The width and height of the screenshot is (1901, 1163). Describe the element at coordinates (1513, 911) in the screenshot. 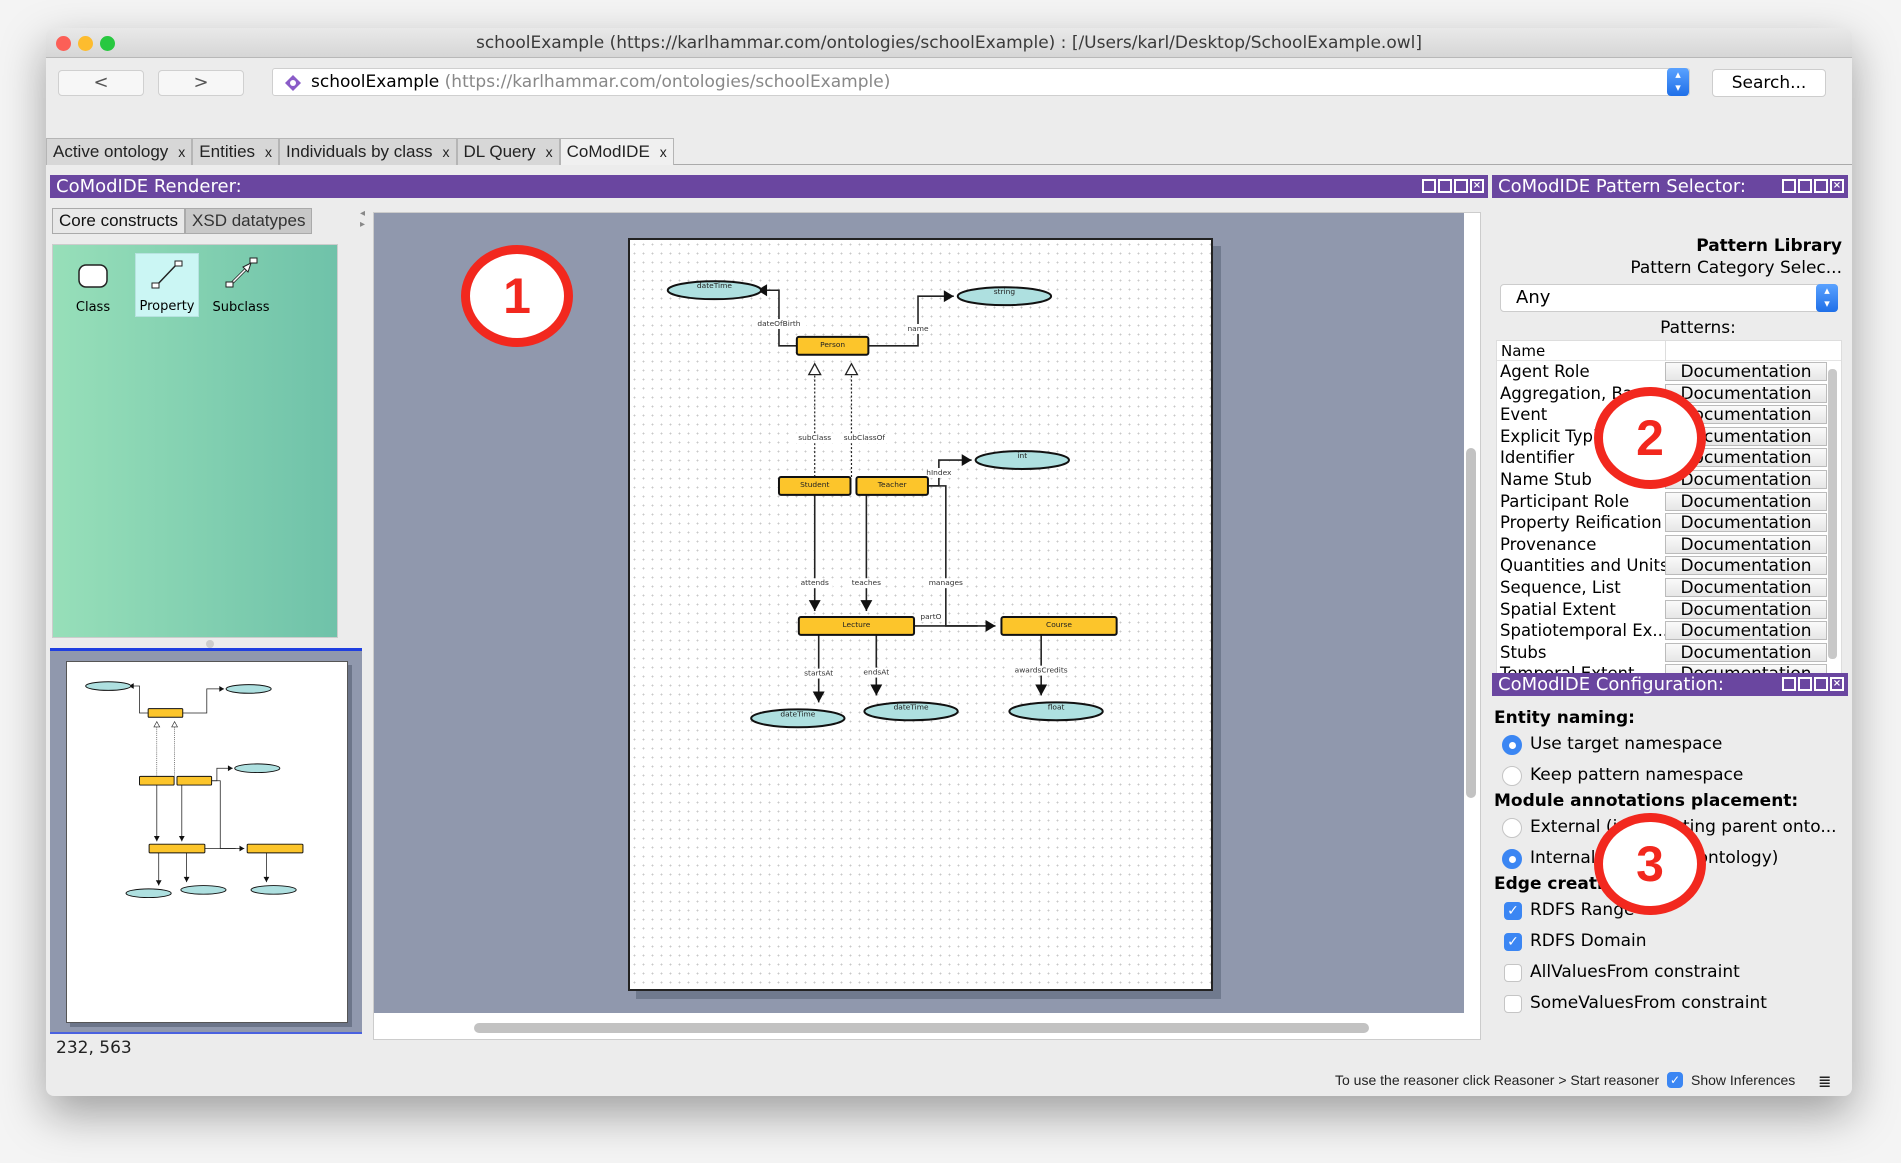

I see `rdfs-range-checkbox: ✓` at that location.